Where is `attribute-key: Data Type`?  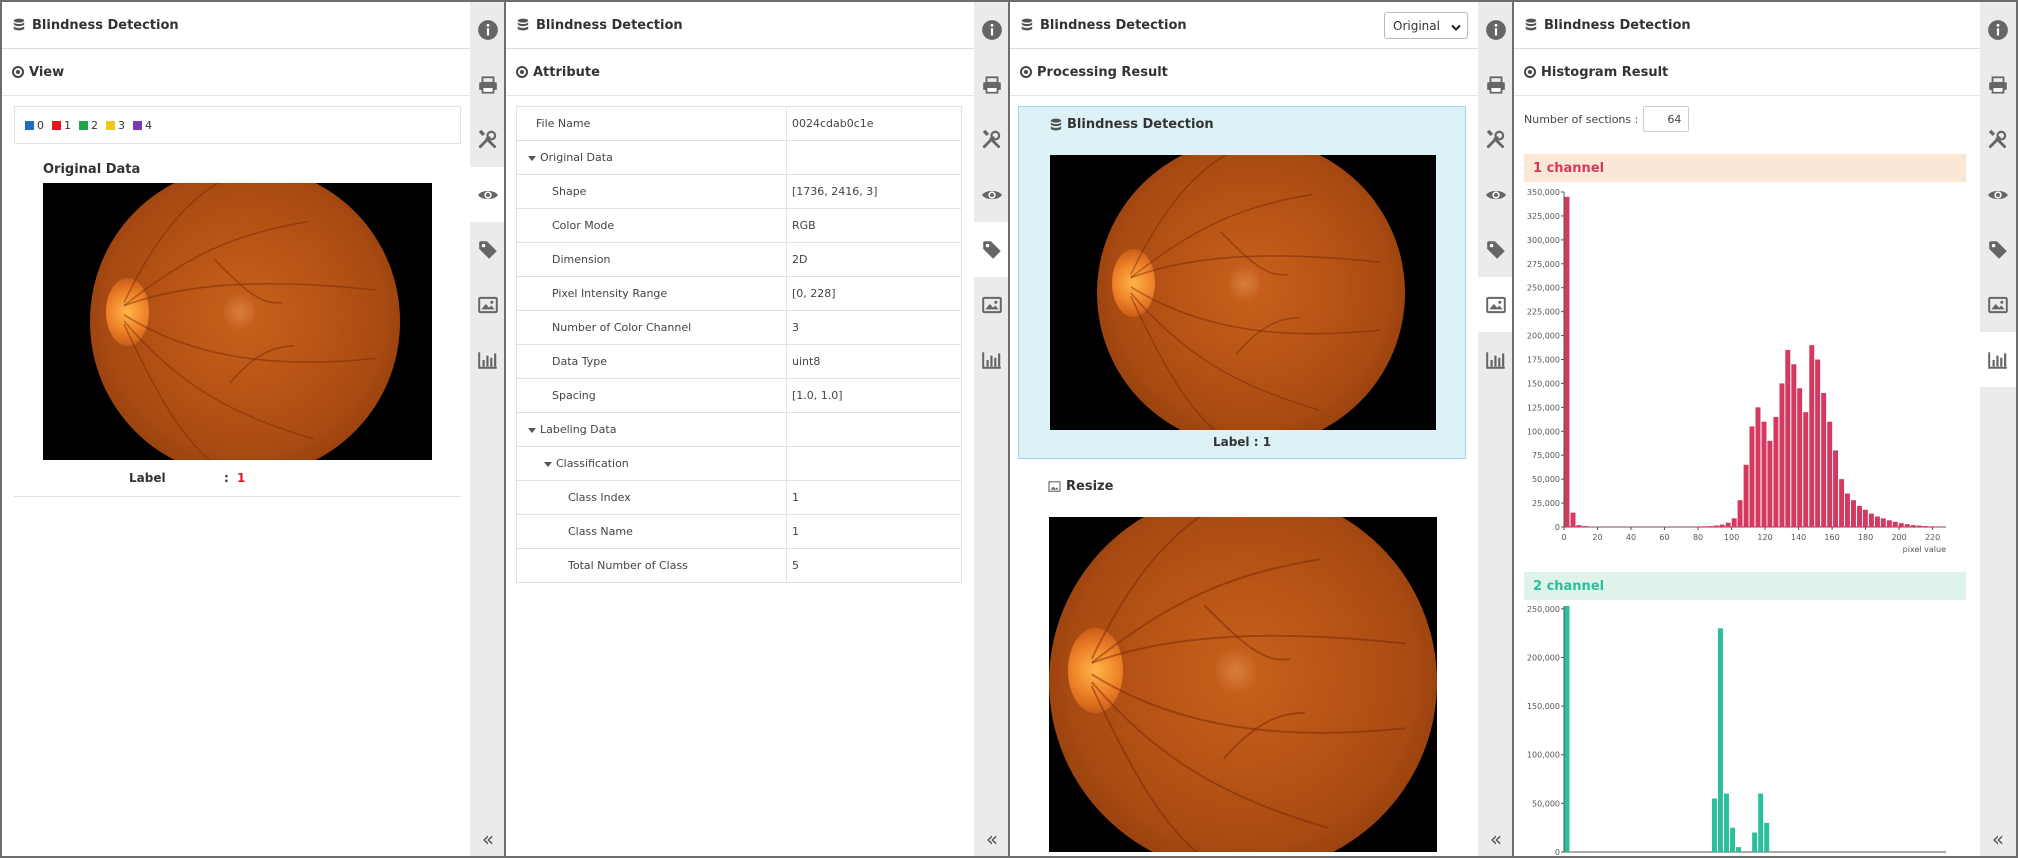
attribute-key: Data Type is located at coordinates (580, 361).